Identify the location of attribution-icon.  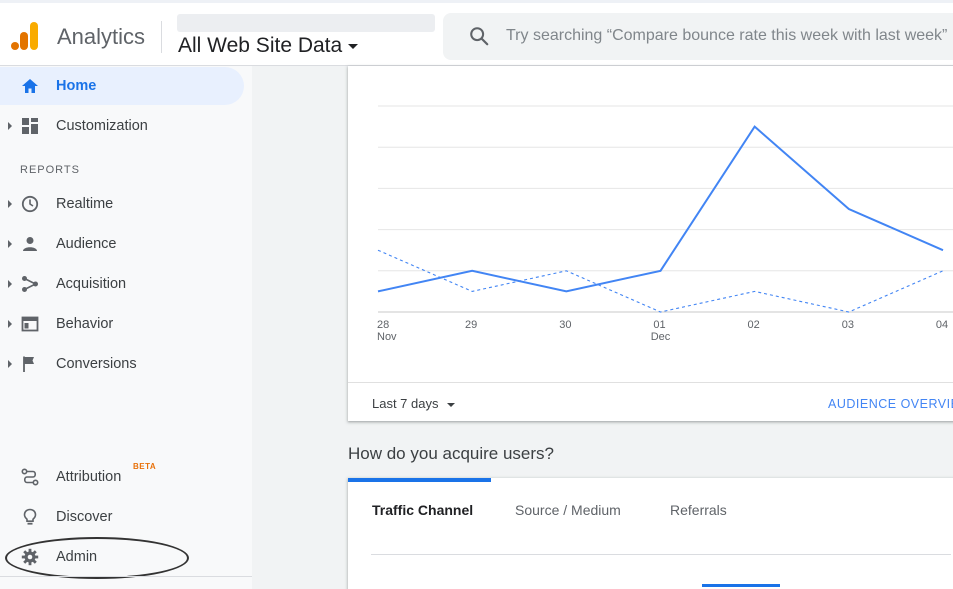
(30, 477).